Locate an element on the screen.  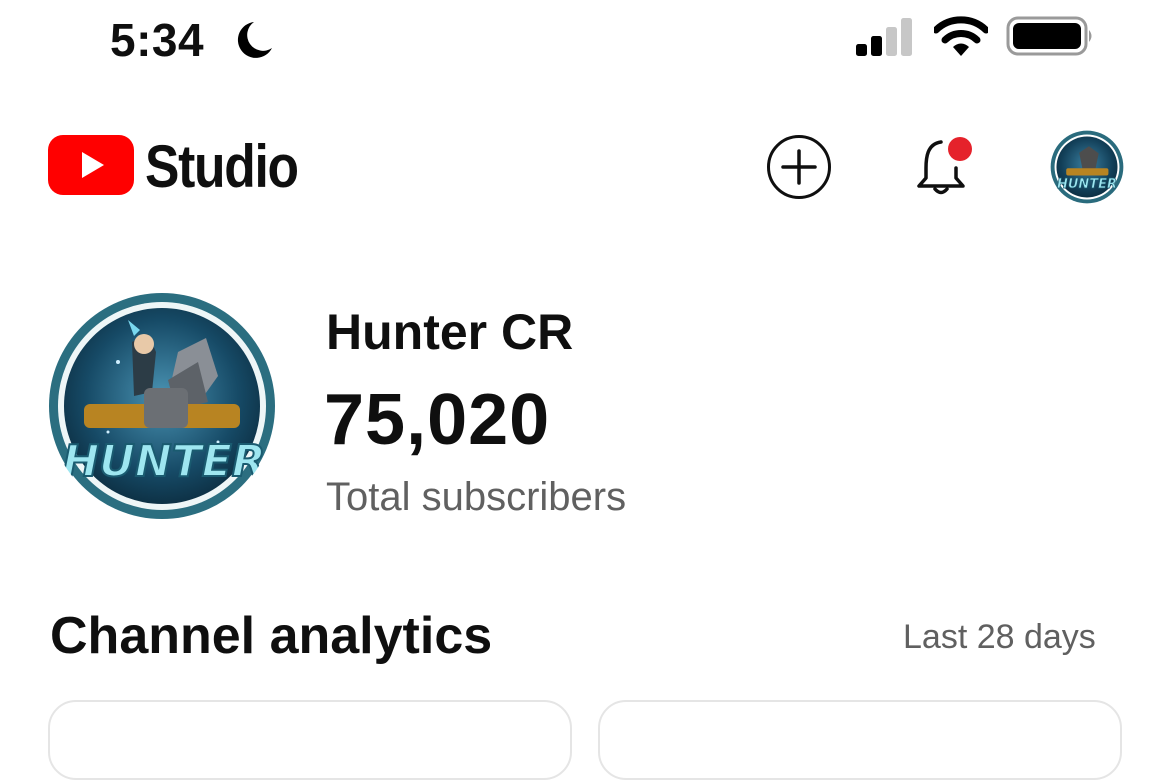
notifications-button is located at coordinates (945, 167).